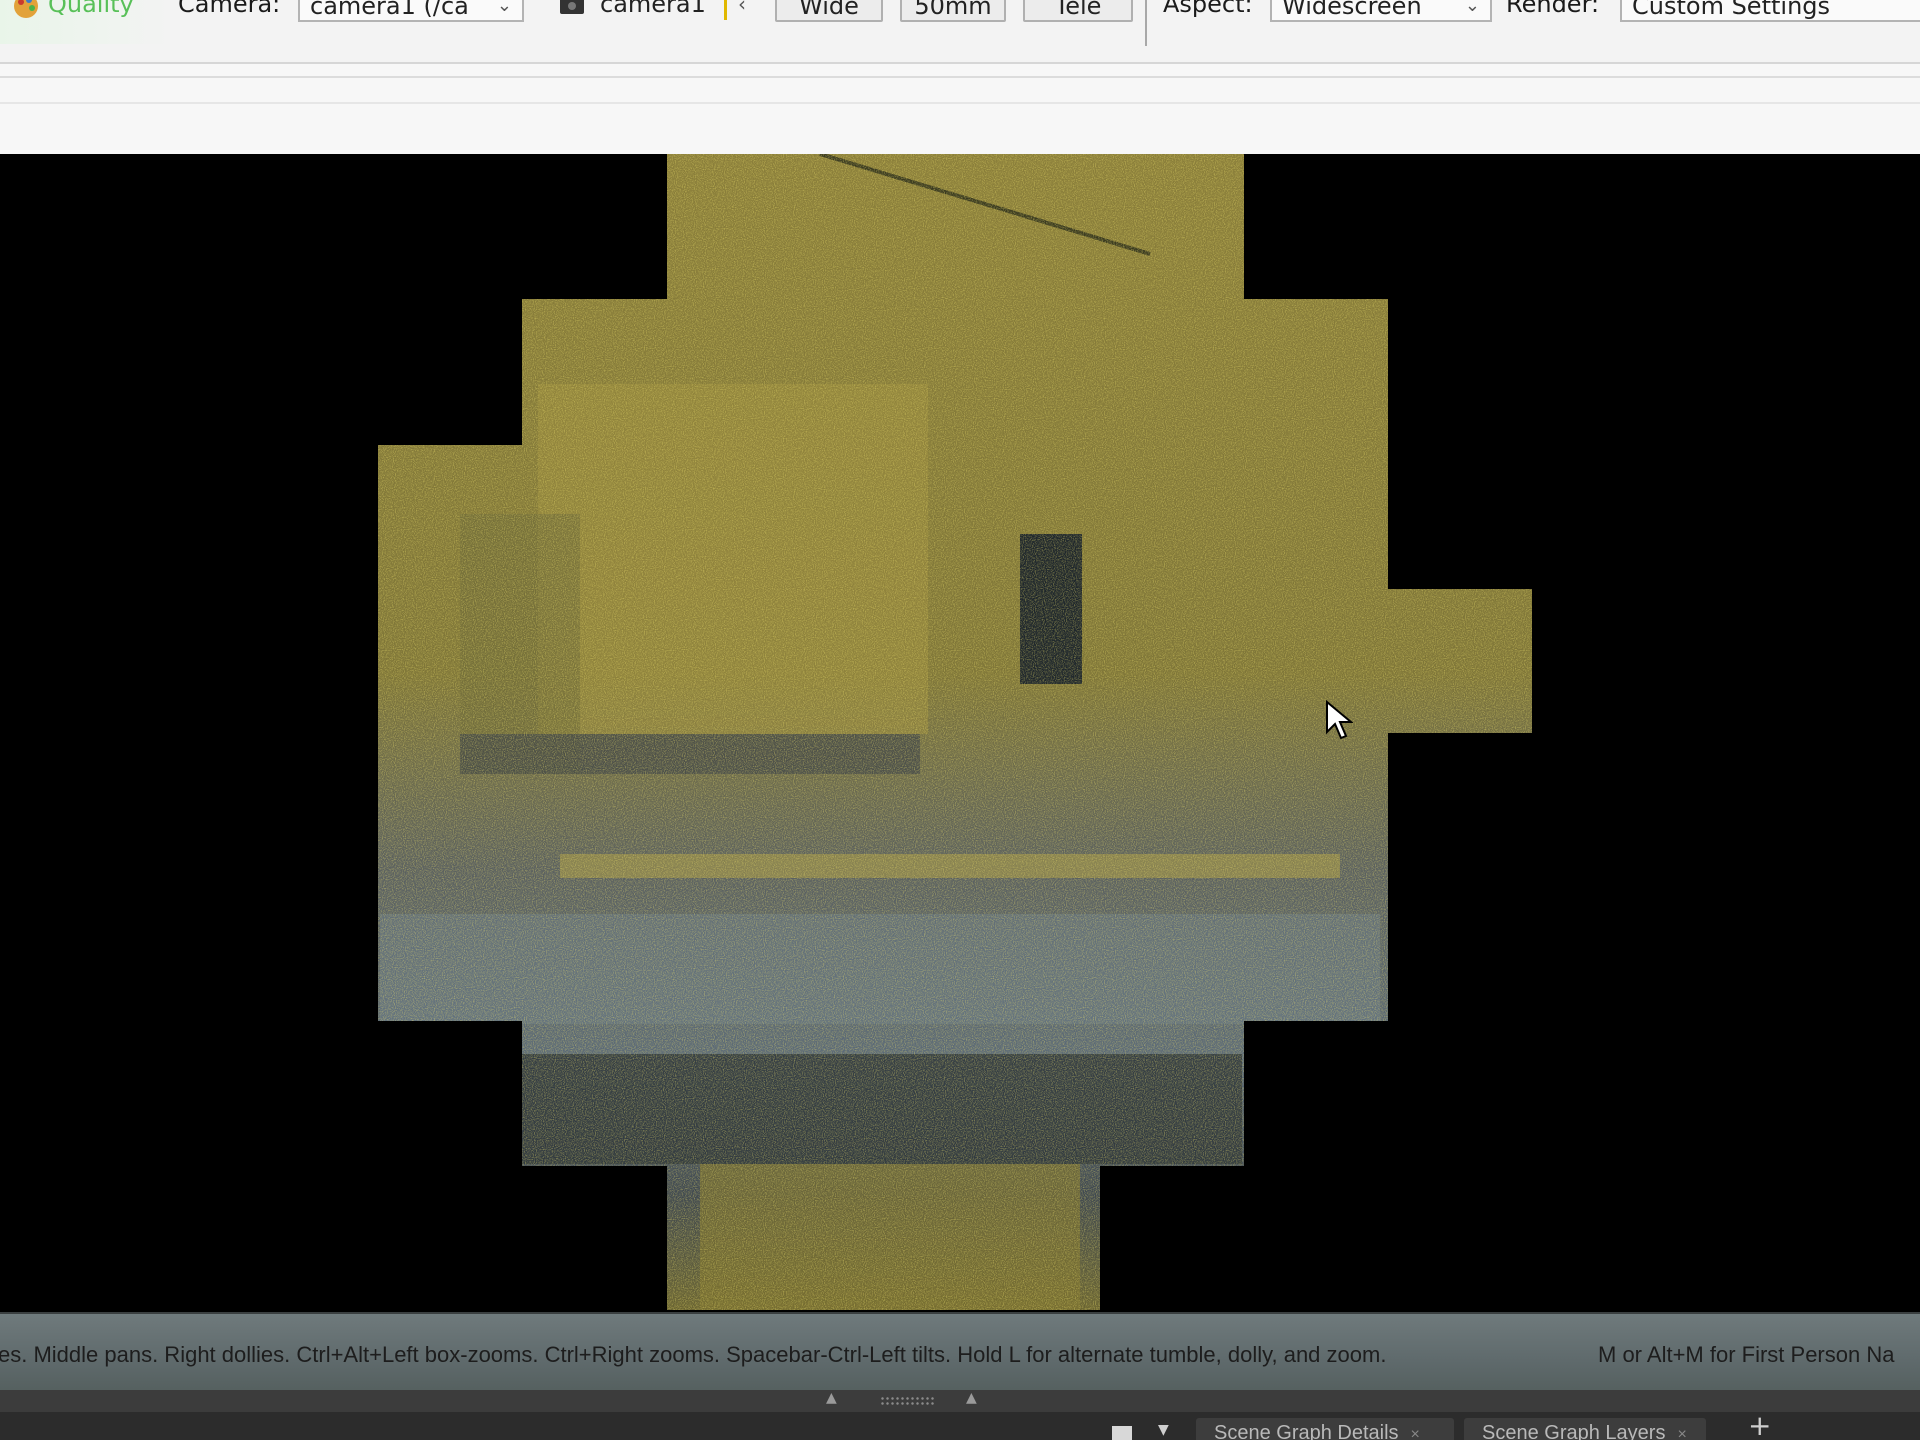 The height and width of the screenshot is (1440, 1920). Describe the element at coordinates (1163, 1430) in the screenshot. I see `chevron-down-icon: ▼` at that location.